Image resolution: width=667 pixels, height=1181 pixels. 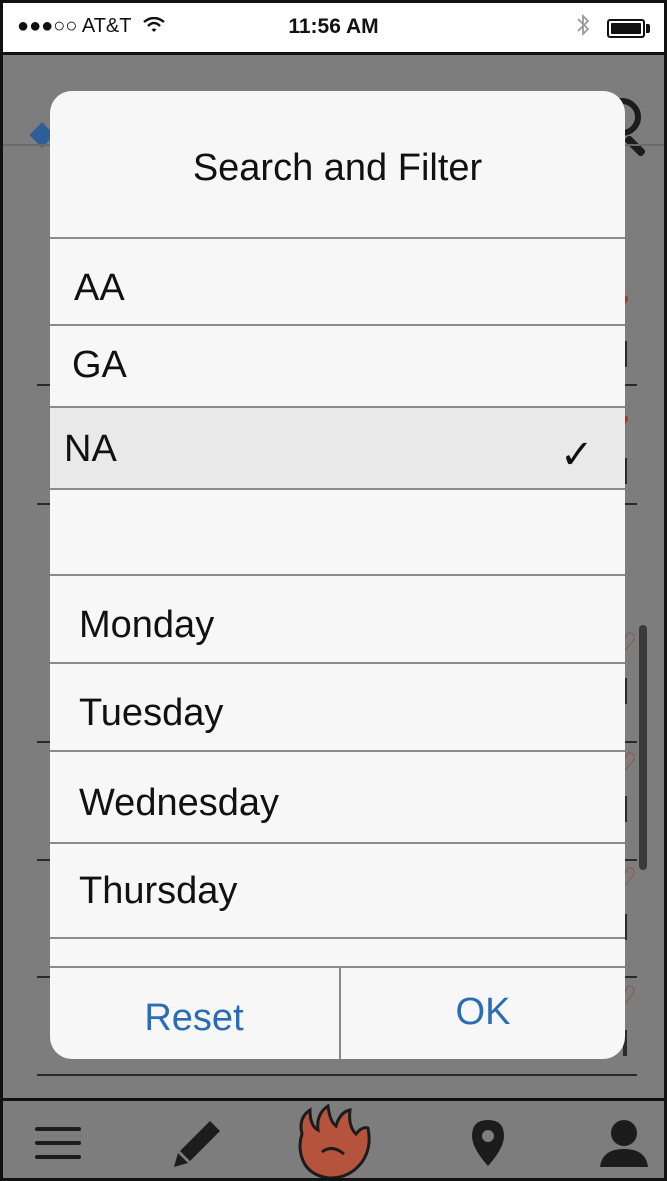 I want to click on scrollbar, so click(x=643, y=747).